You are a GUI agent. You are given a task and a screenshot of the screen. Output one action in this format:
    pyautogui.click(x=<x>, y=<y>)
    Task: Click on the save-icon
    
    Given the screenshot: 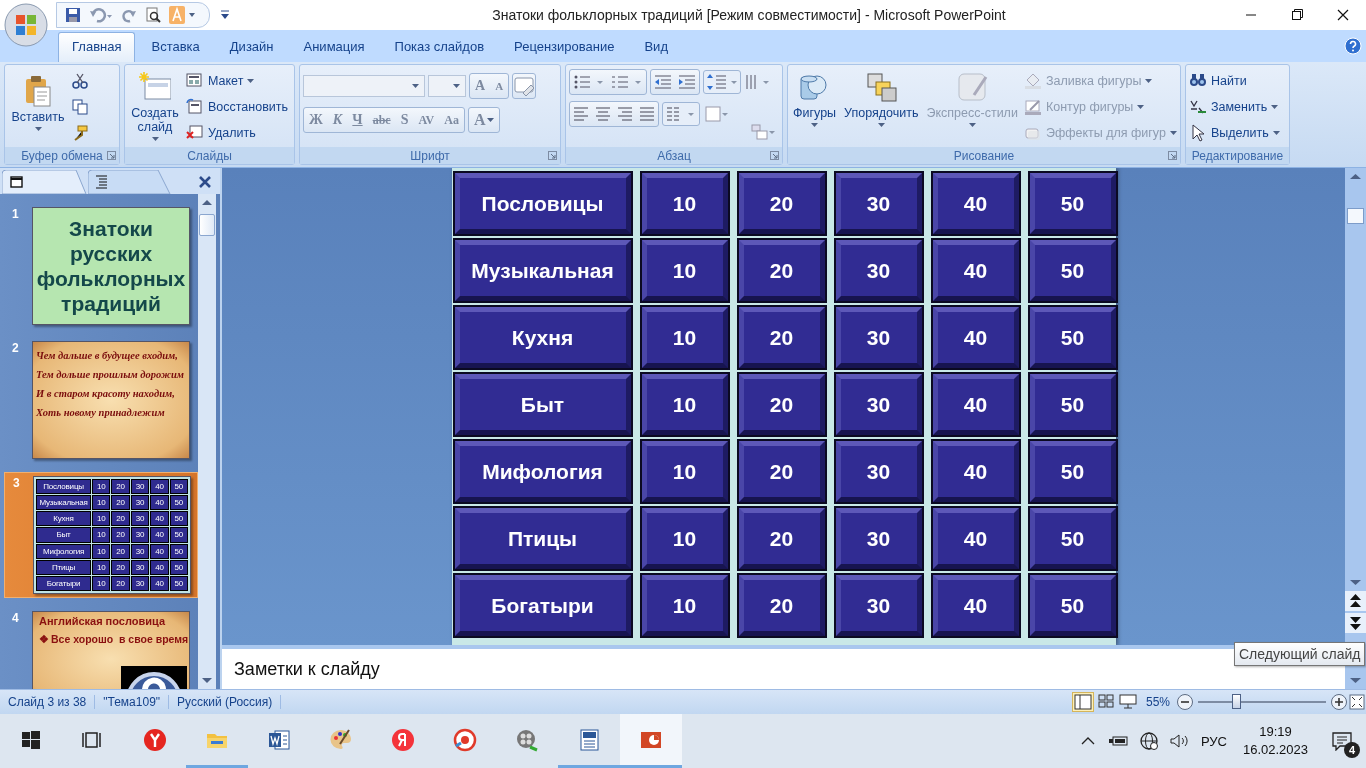 What is the action you would take?
    pyautogui.click(x=73, y=15)
    